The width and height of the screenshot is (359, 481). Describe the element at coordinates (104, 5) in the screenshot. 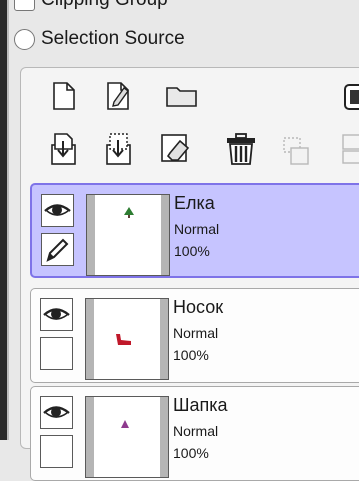

I see `clipping-group-label: Clipping Group` at that location.